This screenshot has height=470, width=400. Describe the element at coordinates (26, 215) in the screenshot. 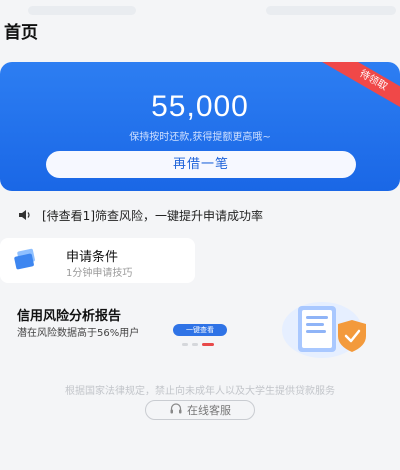

I see `speaker-icon` at that location.